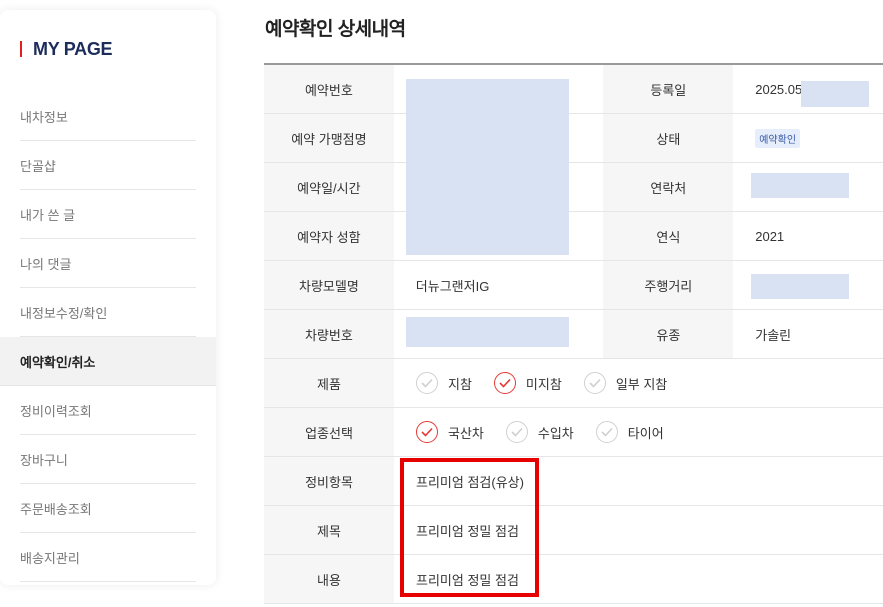 The width and height of the screenshot is (883, 607). What do you see at coordinates (21, 49) in the screenshot?
I see `title-accent-bar` at bounding box center [21, 49].